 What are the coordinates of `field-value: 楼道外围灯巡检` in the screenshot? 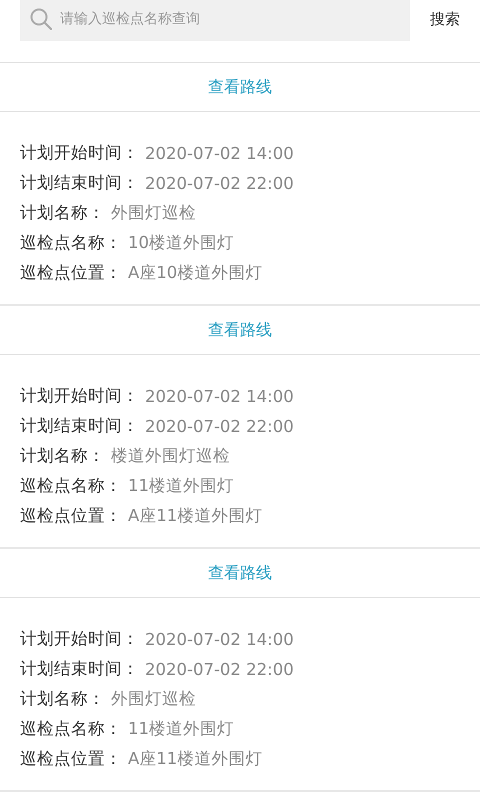 It's located at (170, 456).